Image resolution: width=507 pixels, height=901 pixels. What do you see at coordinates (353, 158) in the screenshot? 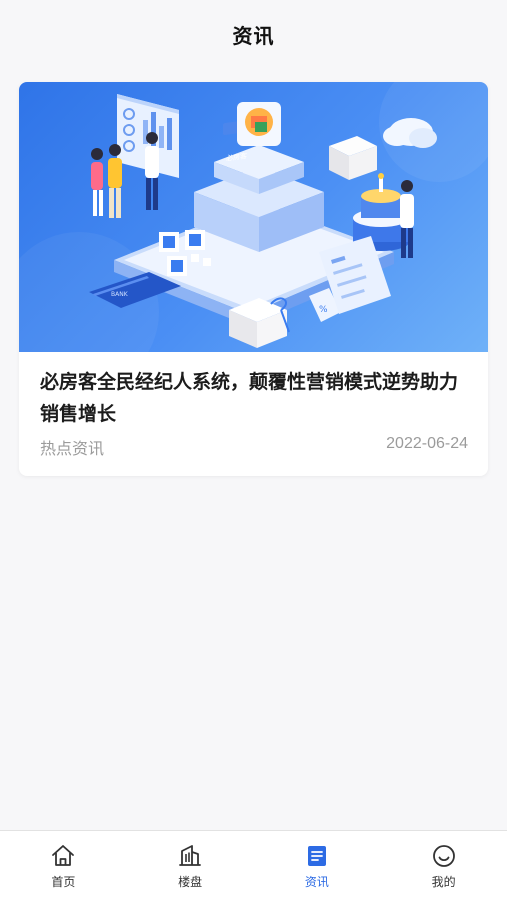
I see `box-illustration` at bounding box center [353, 158].